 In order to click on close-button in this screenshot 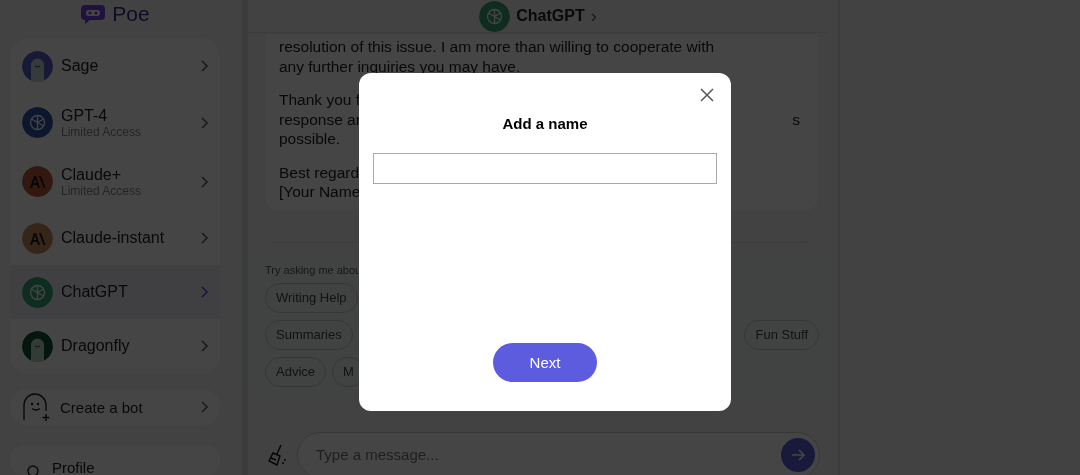, I will do `click(707, 95)`.